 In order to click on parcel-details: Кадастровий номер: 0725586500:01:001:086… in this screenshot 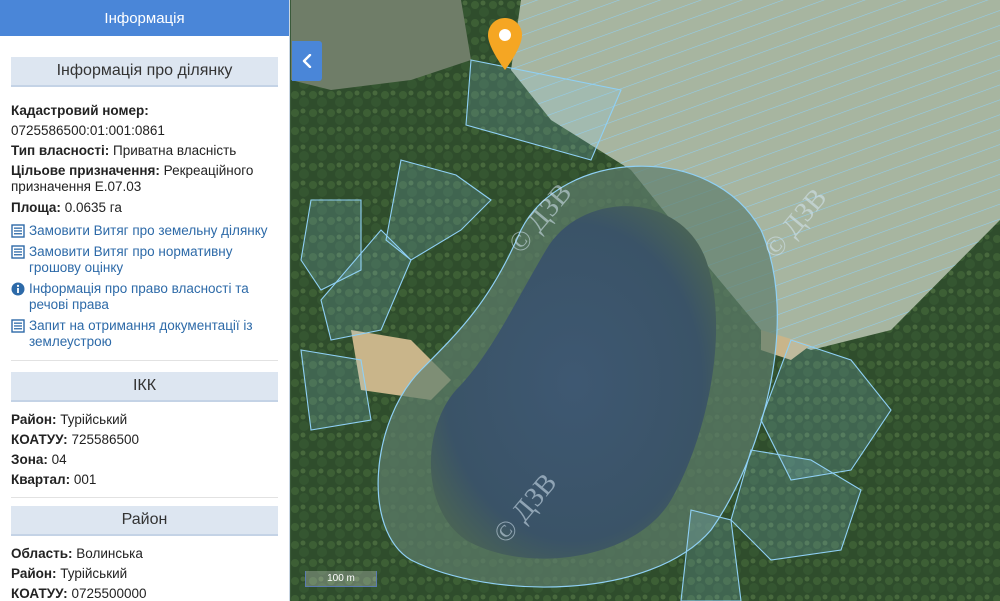, I will do `click(144, 225)`.